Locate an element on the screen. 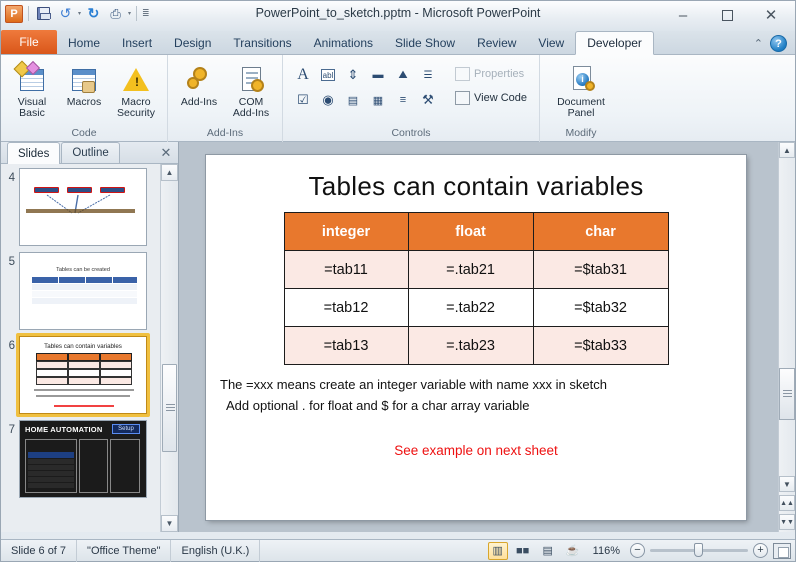 Image resolution: width=796 pixels, height=562 pixels. com-add-ins-button: COM Add-Ins is located at coordinates (251, 90).